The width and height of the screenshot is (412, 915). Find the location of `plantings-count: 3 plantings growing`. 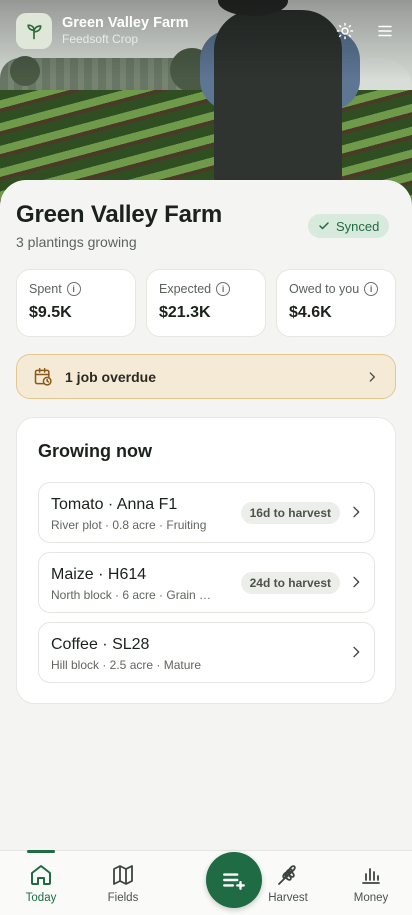

plantings-count: 3 plantings growing is located at coordinates (76, 242).